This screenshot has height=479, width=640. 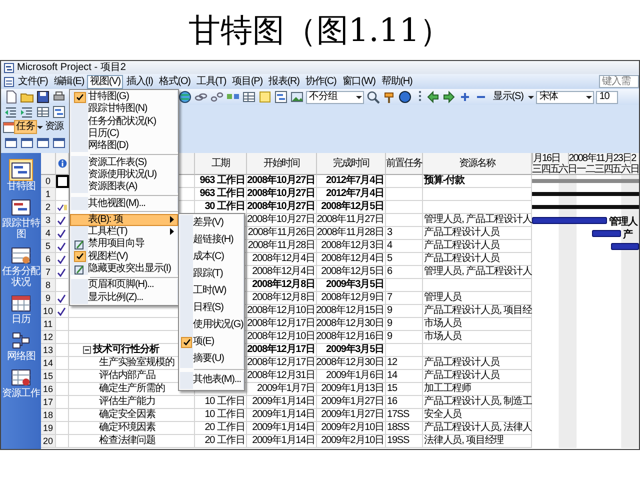 What do you see at coordinates (27, 112) in the screenshot?
I see `indent-icon` at bounding box center [27, 112].